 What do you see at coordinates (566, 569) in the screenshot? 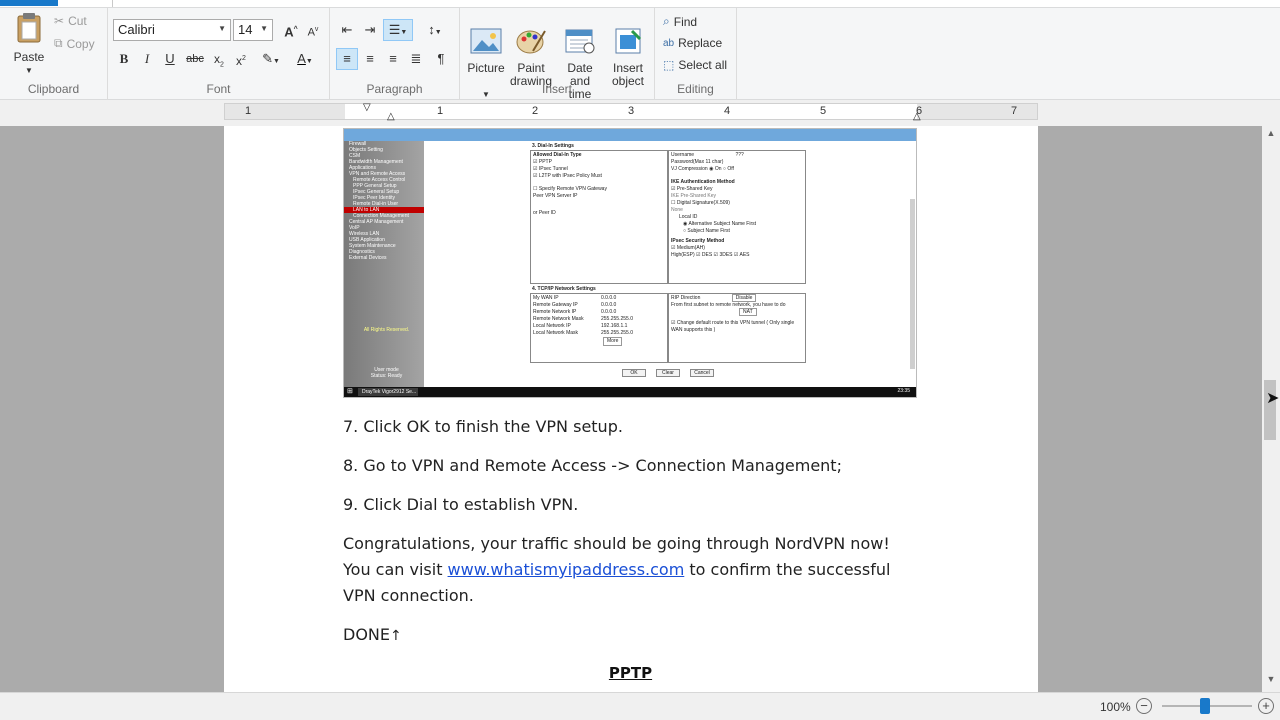
I see `whatismyip-link: www.whatismyipaddress.com` at bounding box center [566, 569].